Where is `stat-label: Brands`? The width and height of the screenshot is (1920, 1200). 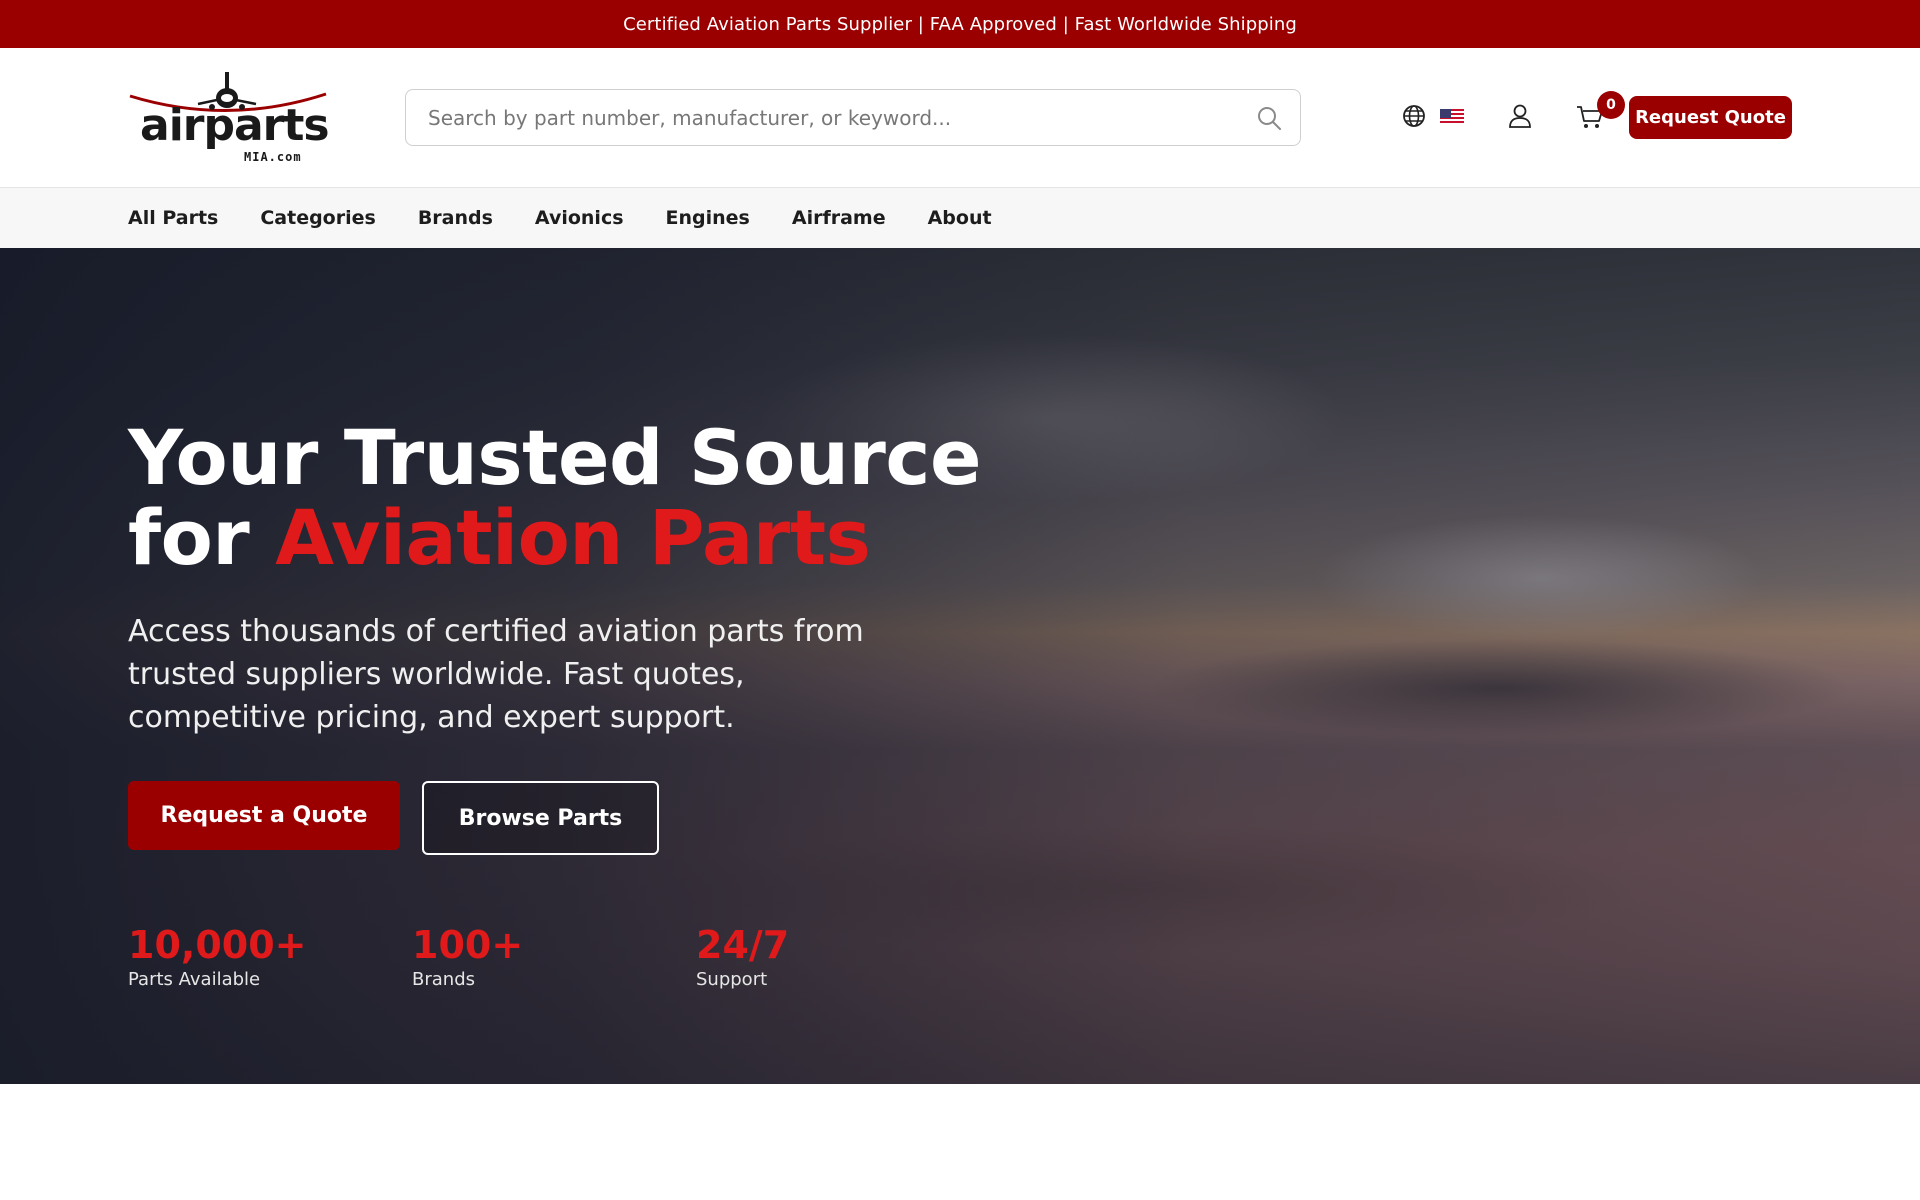
stat-label: Brands is located at coordinates (443, 979).